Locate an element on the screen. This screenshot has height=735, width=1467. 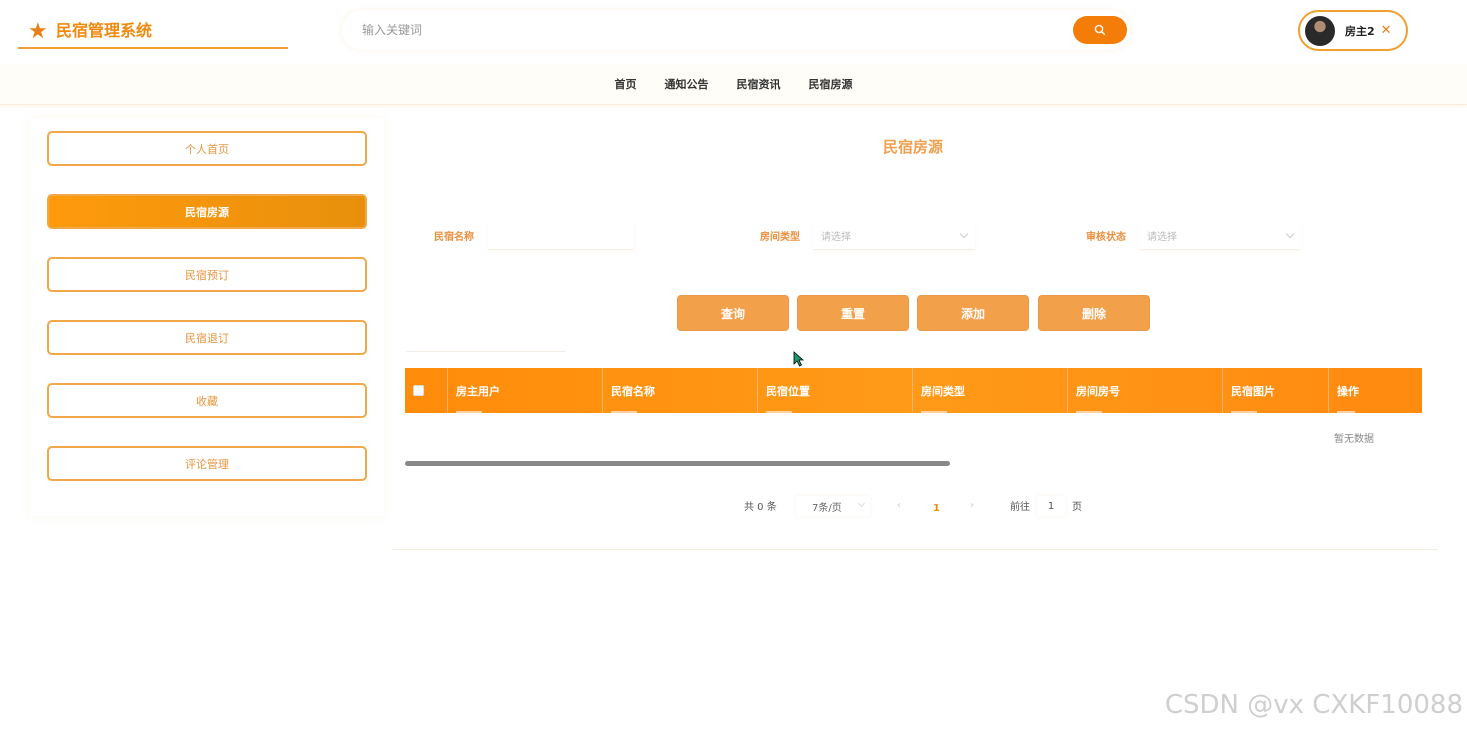
star-logo-icon: ★ is located at coordinates (38, 31).